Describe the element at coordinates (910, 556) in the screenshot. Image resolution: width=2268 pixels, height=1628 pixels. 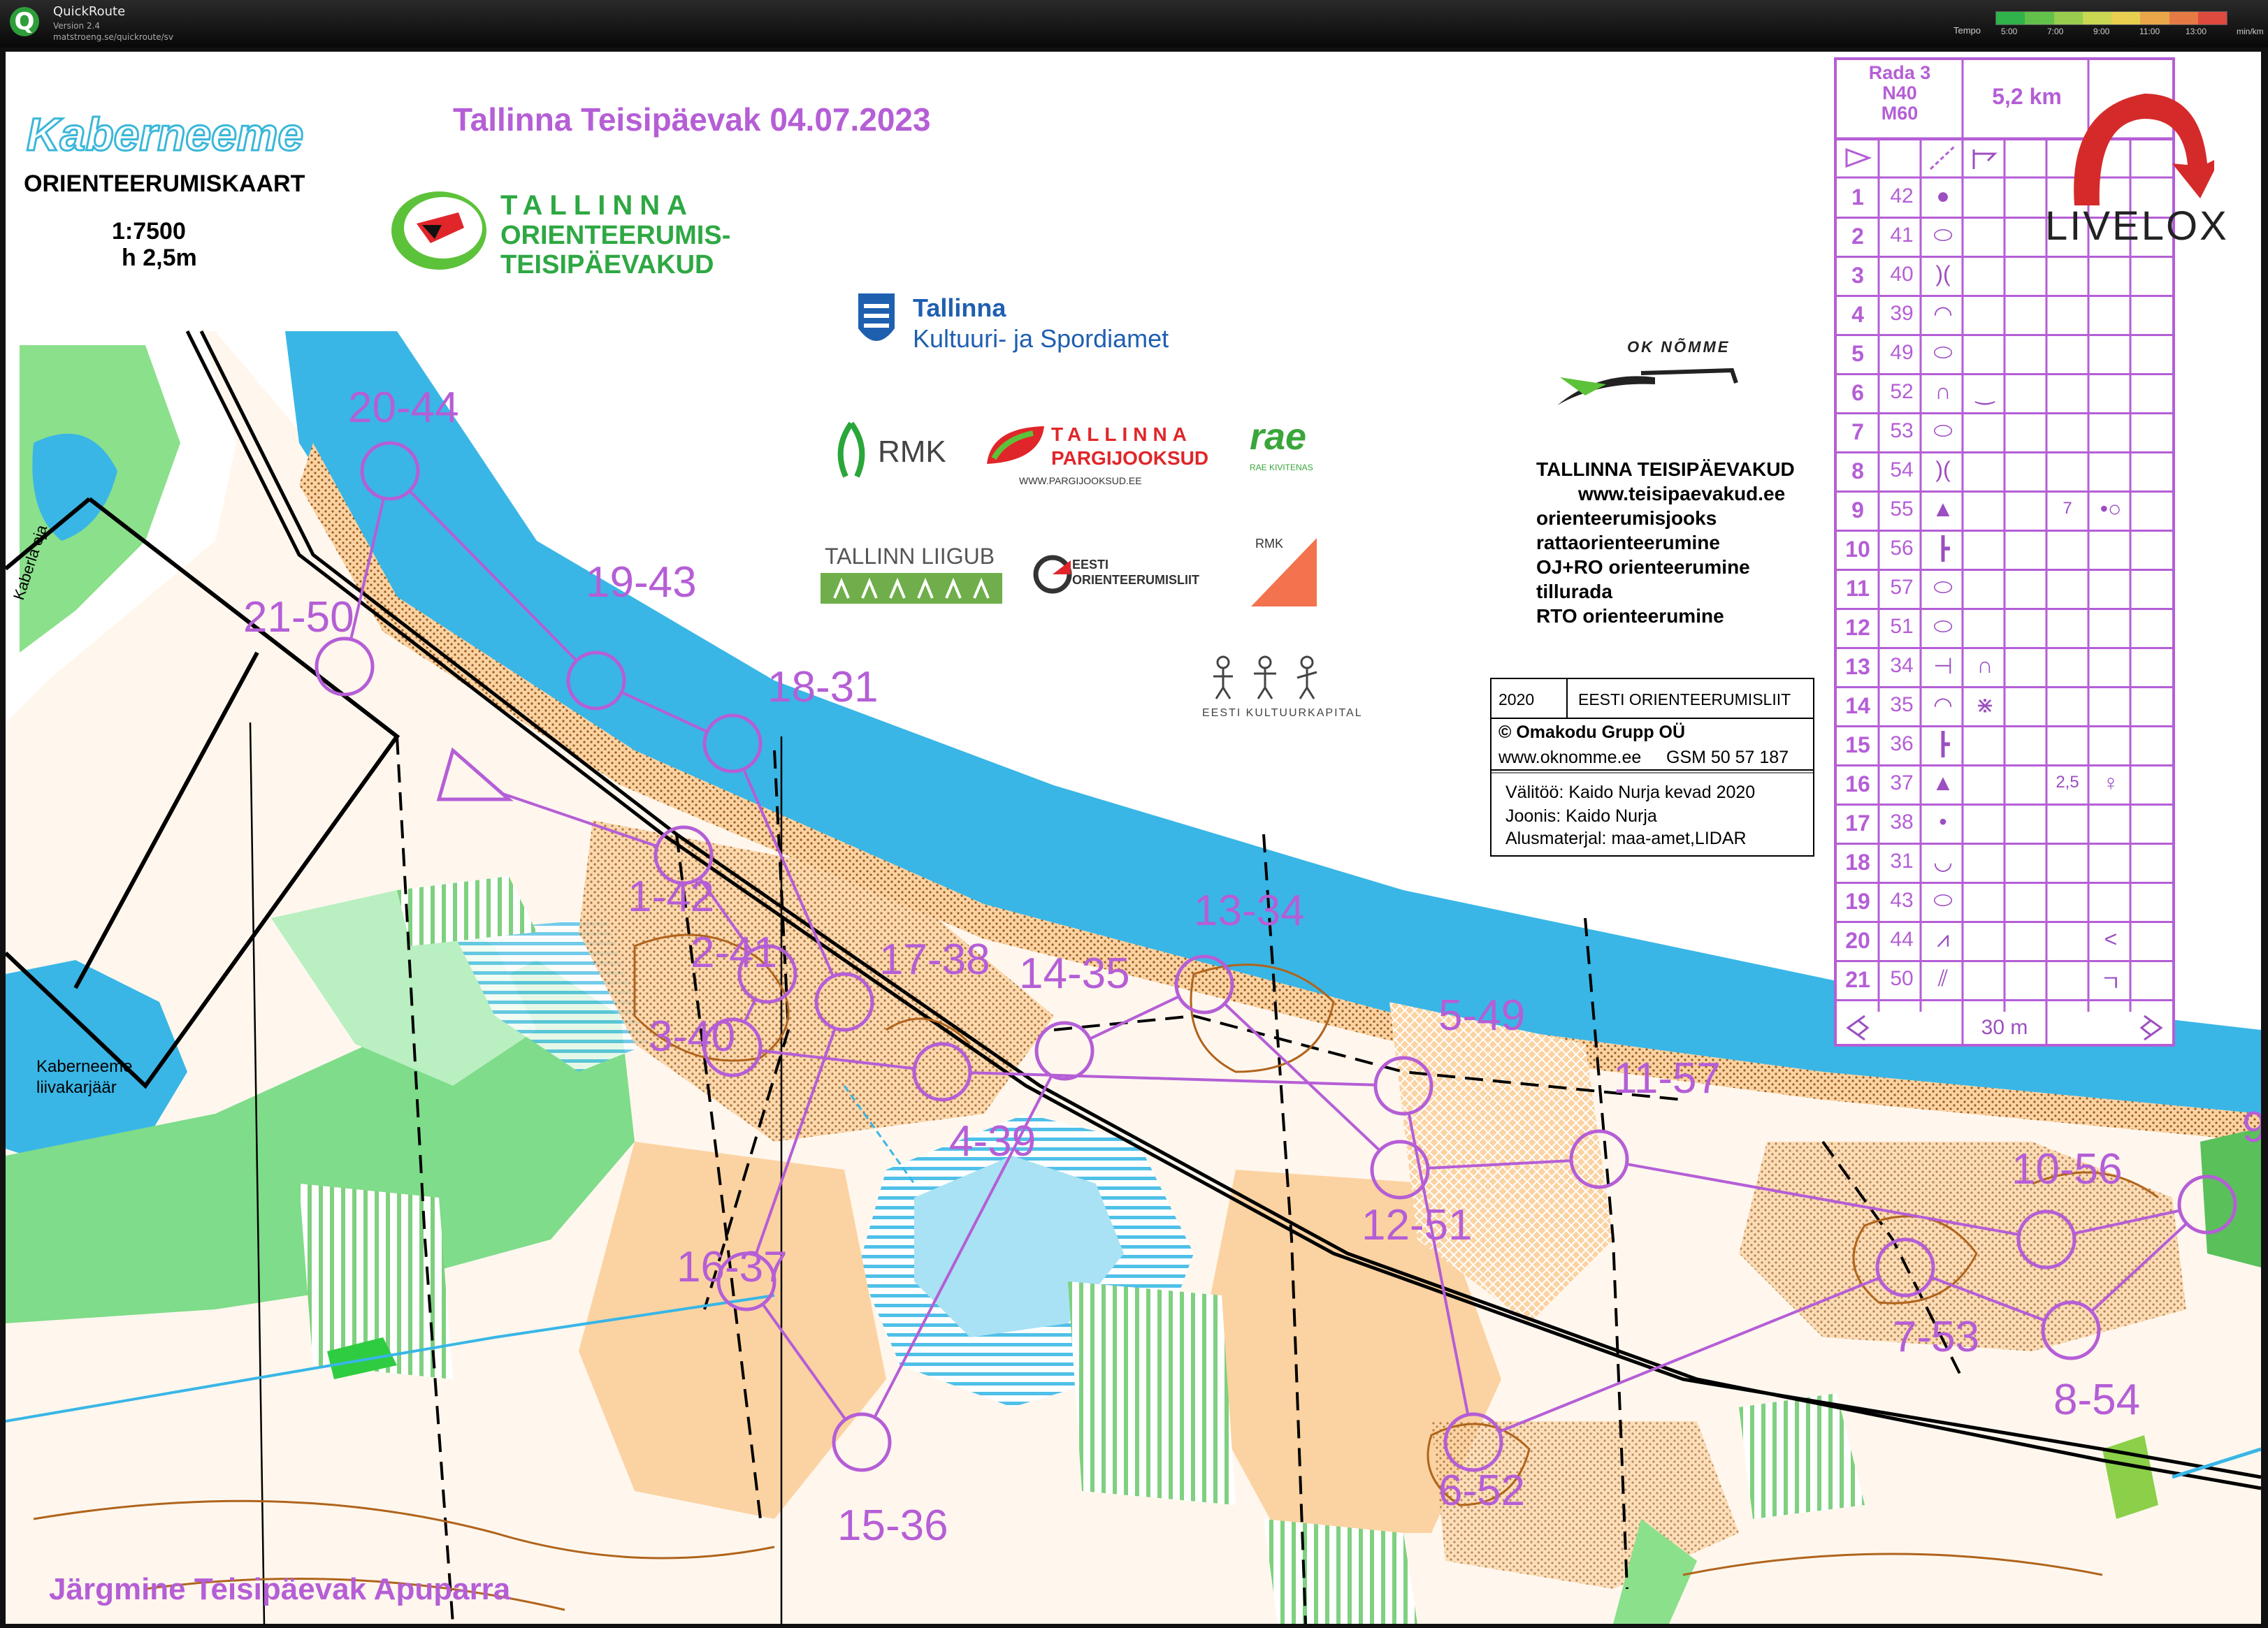
I see `liigub-text: TALLINN LIIGUB` at that location.